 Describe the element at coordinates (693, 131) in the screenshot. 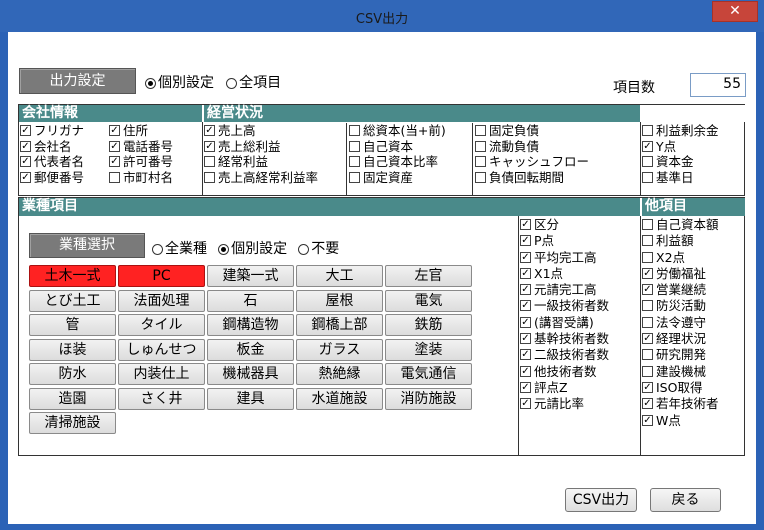

I see `checkbox-item: 利益剰余金` at that location.